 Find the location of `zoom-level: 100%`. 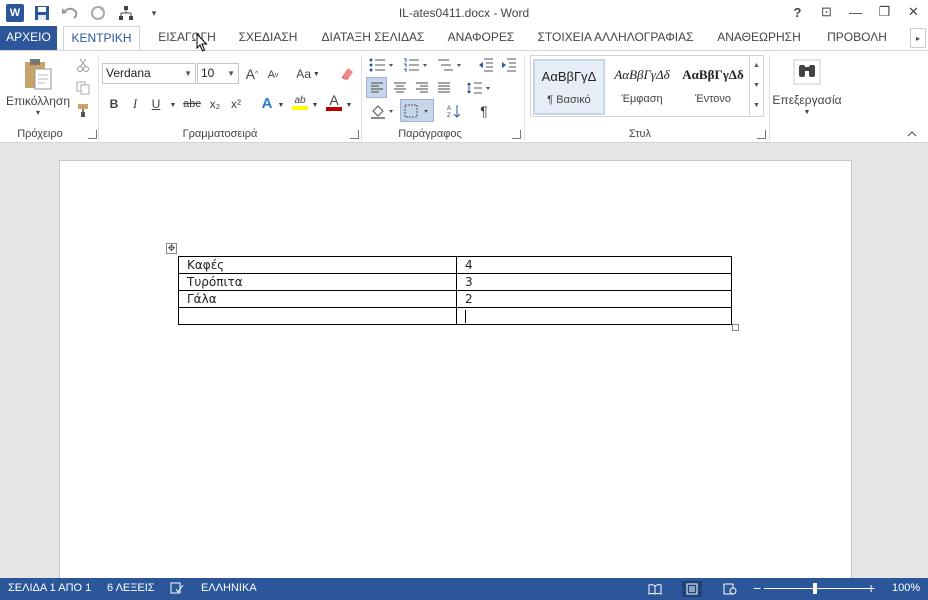

zoom-level: 100% is located at coordinates (906, 588).